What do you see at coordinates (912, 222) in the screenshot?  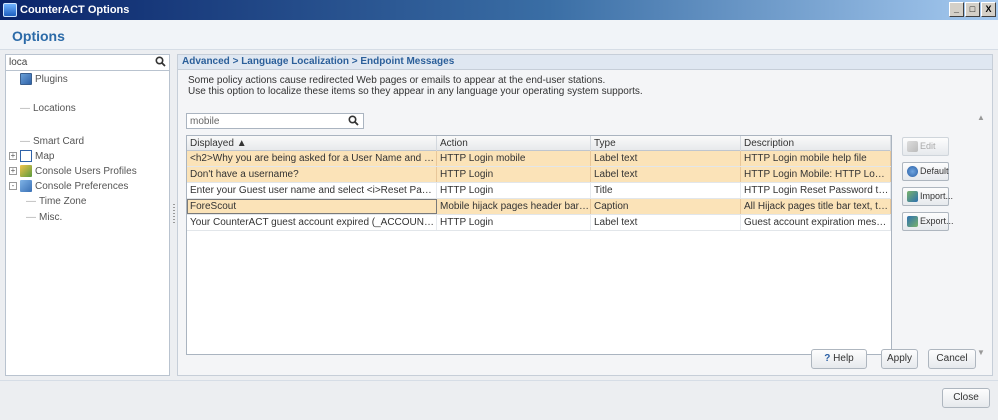 I see `export-icon` at bounding box center [912, 222].